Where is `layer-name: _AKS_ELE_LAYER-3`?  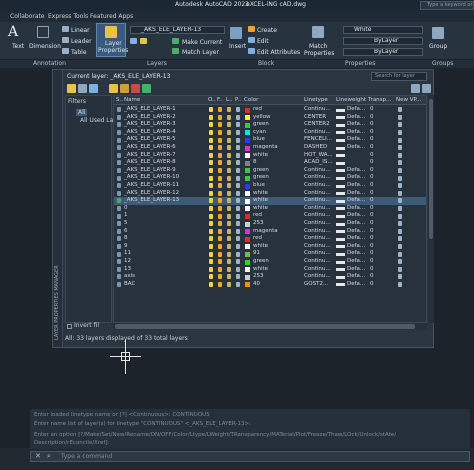 layer-name: _AKS_ELE_LAYER-3 is located at coordinates (150, 125).